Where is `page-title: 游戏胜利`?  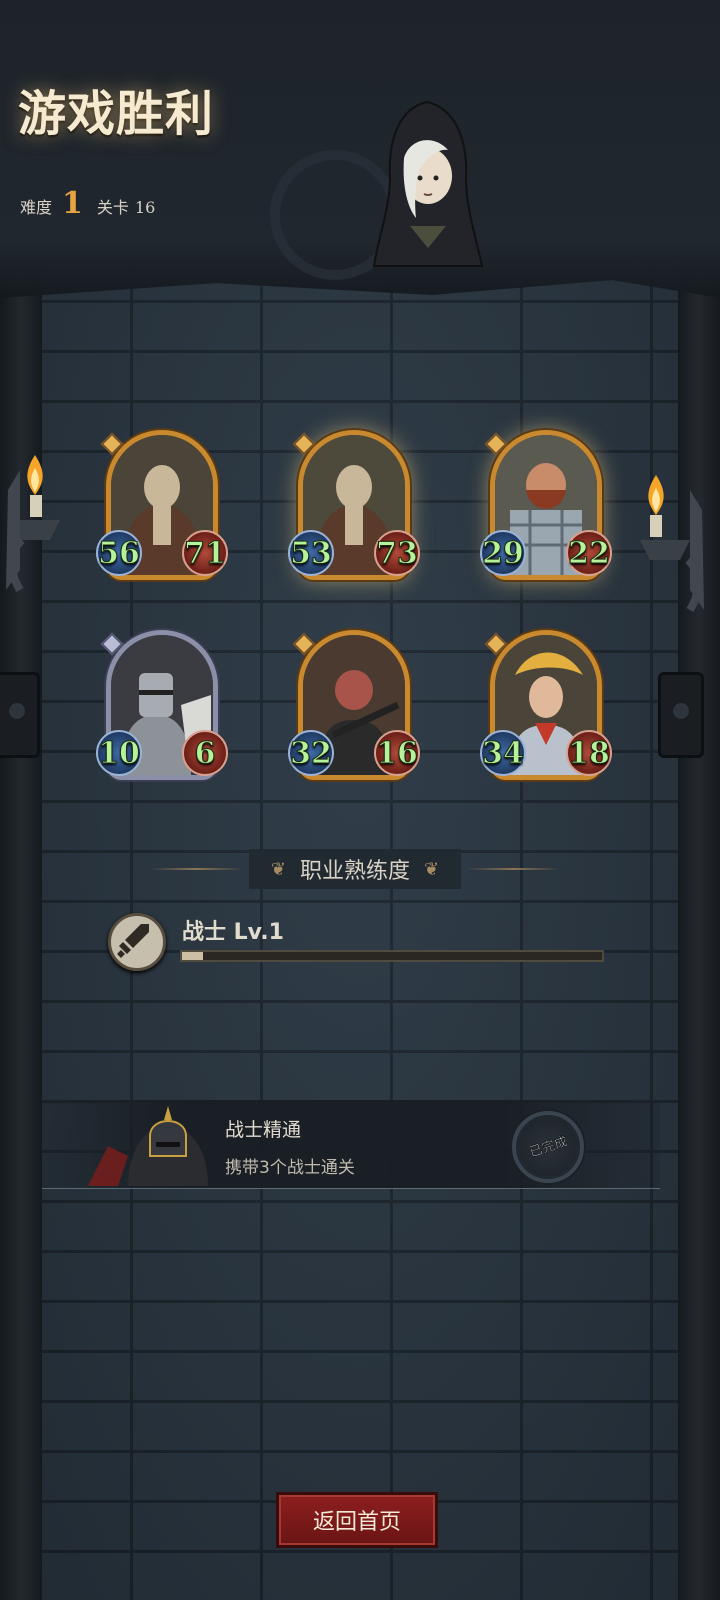 page-title: 游戏胜利 is located at coordinates (116, 114).